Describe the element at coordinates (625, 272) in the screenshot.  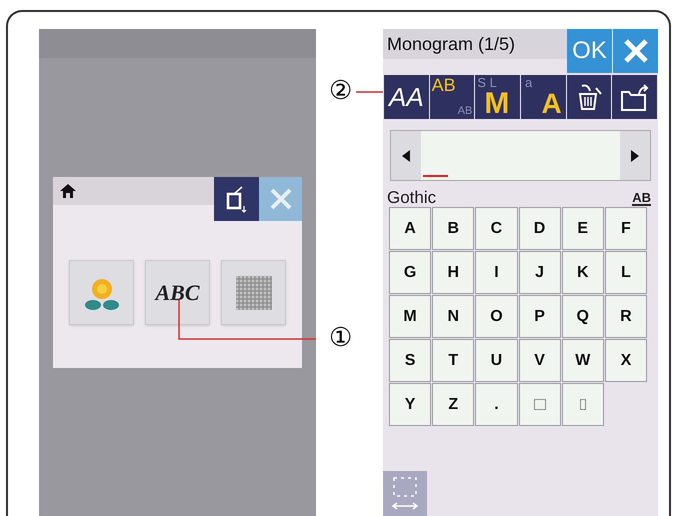
I see `letter-key: L` at that location.